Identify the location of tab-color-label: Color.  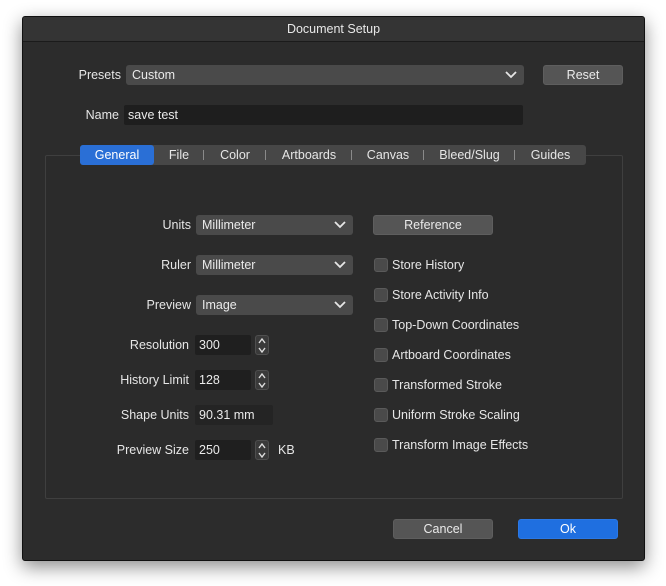
(235, 155).